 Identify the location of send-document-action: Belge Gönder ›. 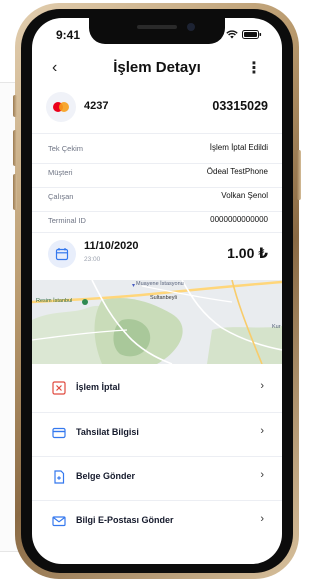
(157, 477).